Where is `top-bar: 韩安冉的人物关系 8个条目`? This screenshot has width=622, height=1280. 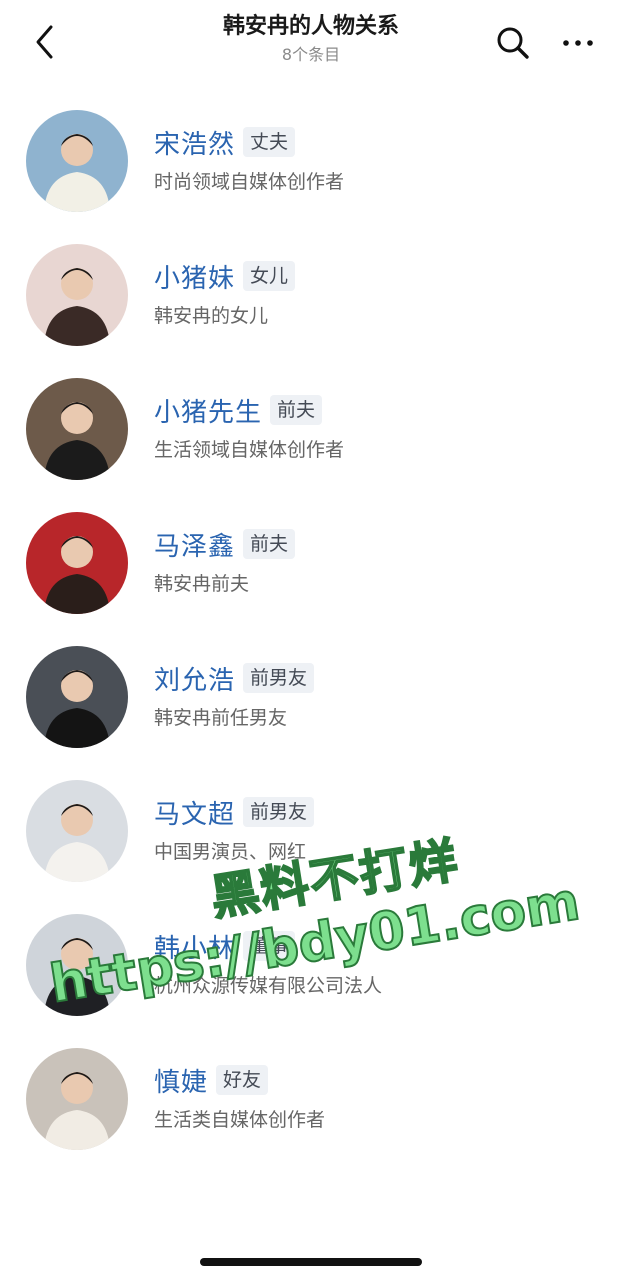 top-bar: 韩安冉的人物关系 8个条目 is located at coordinates (311, 43).